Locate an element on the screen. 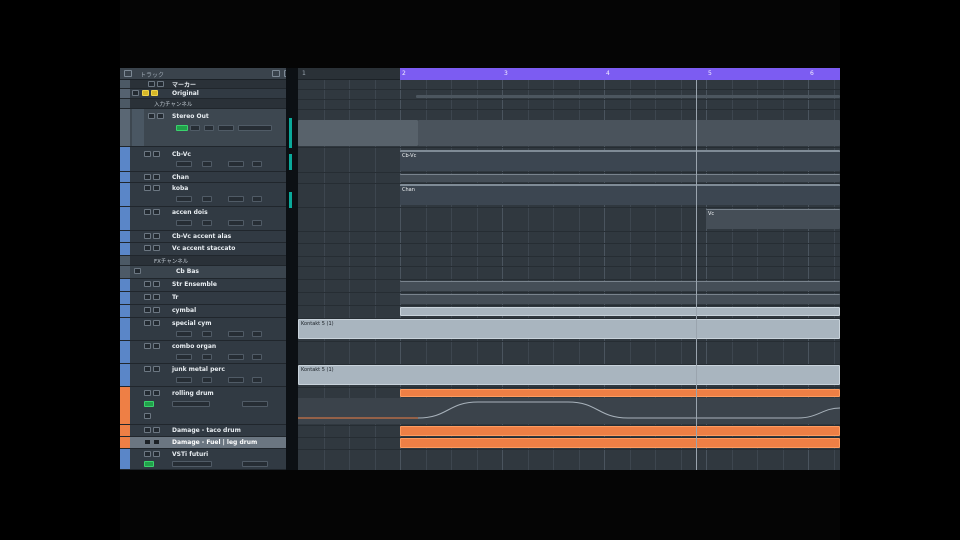 The image size is (960, 540). read-button is located at coordinates (195, 128).